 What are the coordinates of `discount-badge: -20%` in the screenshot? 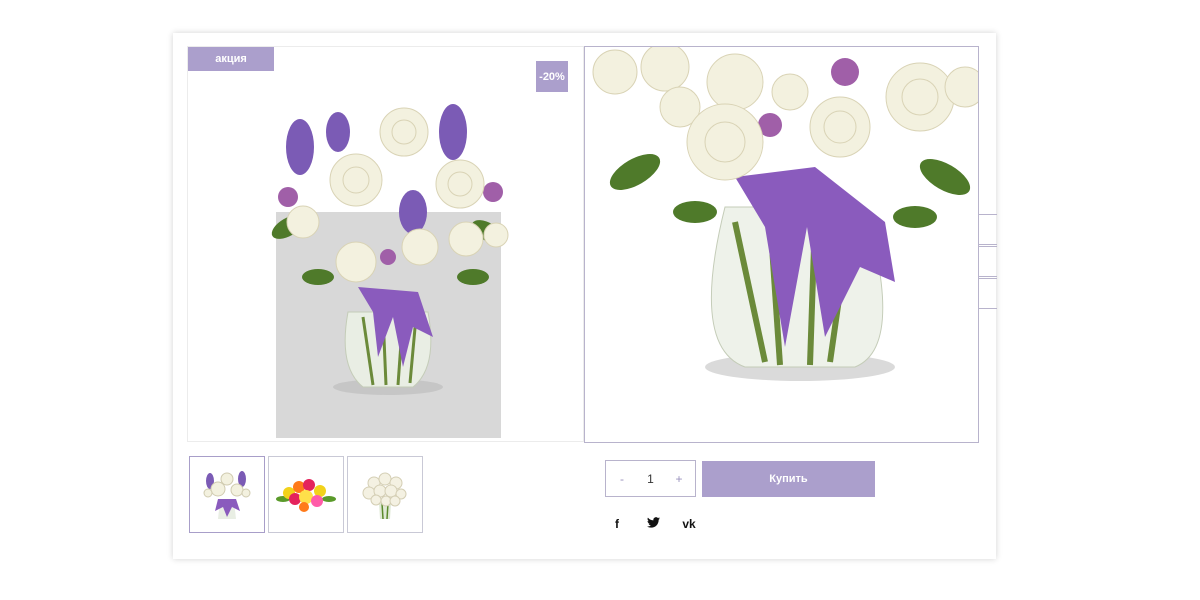 It's located at (552, 76).